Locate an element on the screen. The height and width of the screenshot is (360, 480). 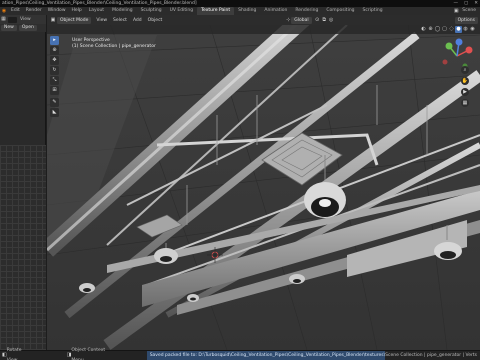
visibility-icon: ◐ is located at coordinates (423, 29).